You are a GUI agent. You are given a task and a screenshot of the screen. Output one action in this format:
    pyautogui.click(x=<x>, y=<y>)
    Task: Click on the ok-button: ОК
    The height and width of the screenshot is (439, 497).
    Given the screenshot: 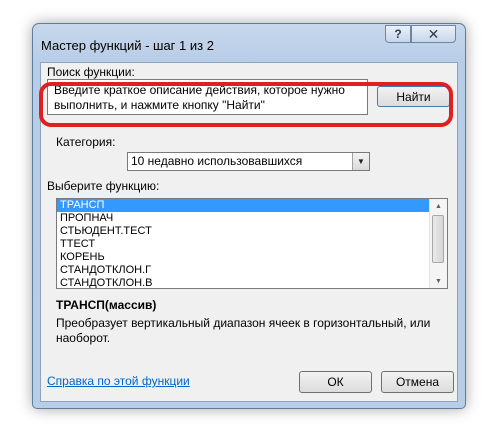 What is the action you would take?
    pyautogui.click(x=335, y=382)
    